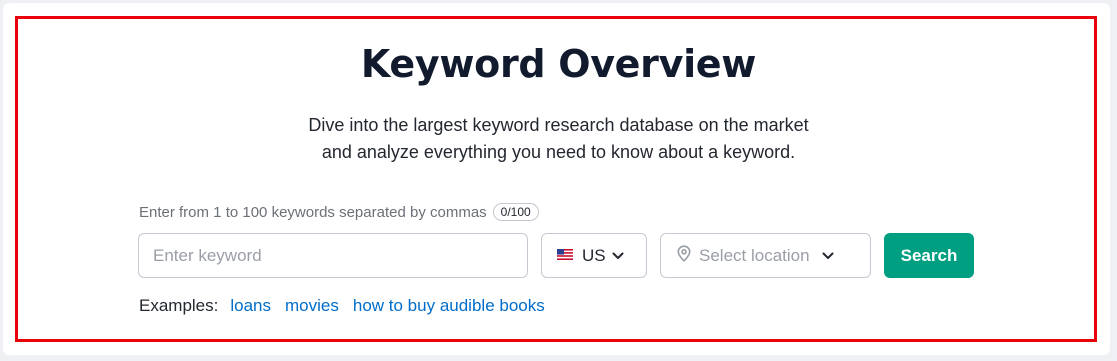 The image size is (1117, 361). I want to click on example-link-loans: loans, so click(250, 306).